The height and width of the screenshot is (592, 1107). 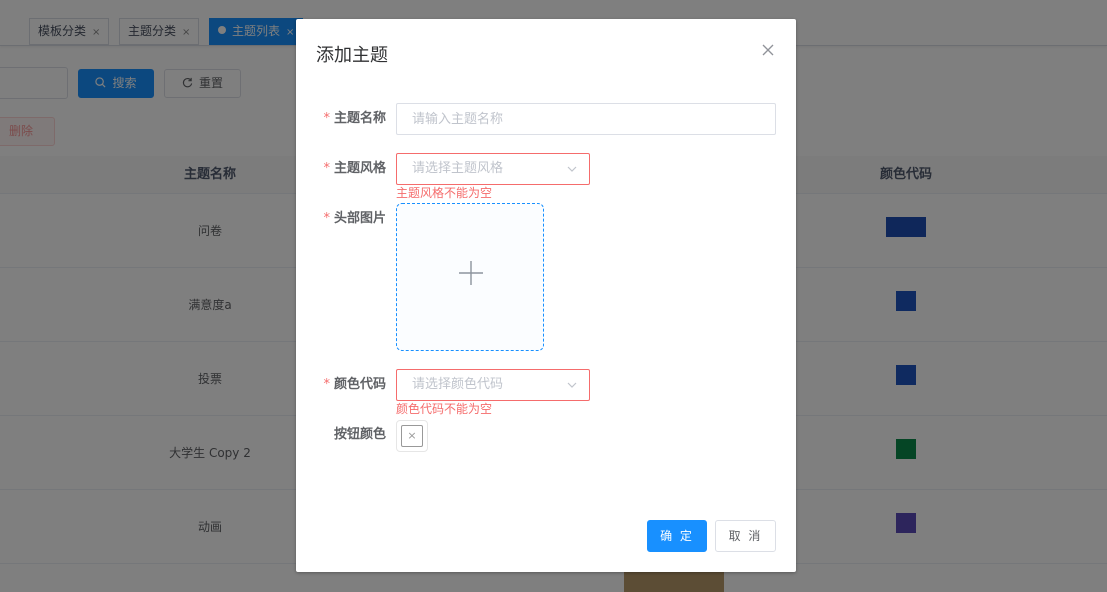 I want to click on theme-style-error: 主题风格不能为空, so click(x=444, y=193).